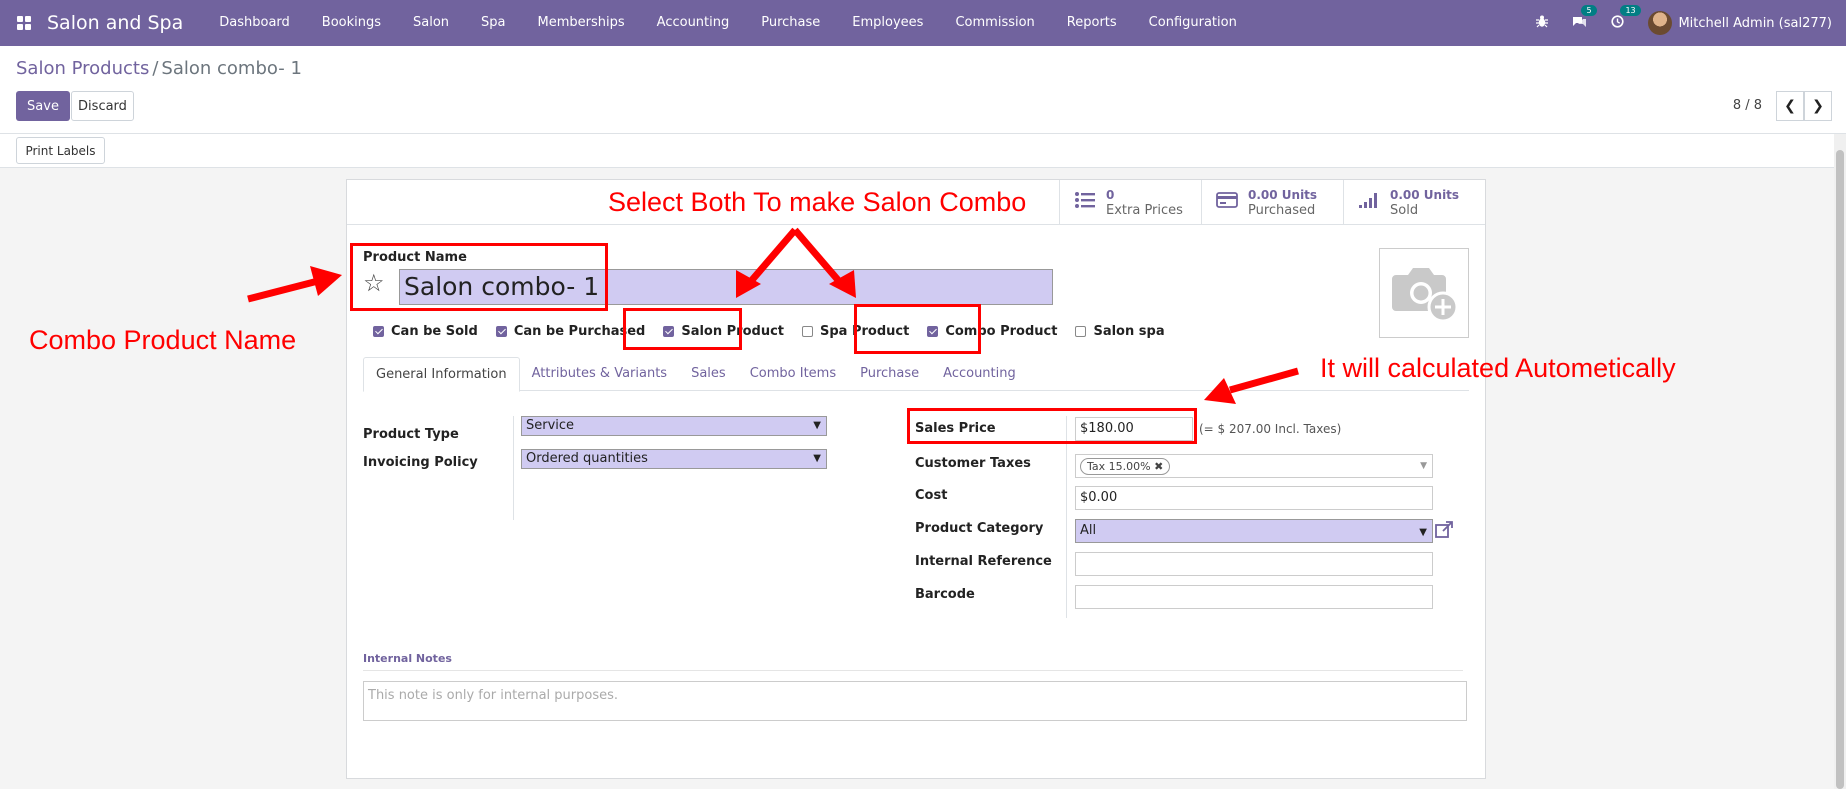 The width and height of the screenshot is (1846, 789). What do you see at coordinates (479, 277) in the screenshot?
I see `annotation-box-product-name` at bounding box center [479, 277].